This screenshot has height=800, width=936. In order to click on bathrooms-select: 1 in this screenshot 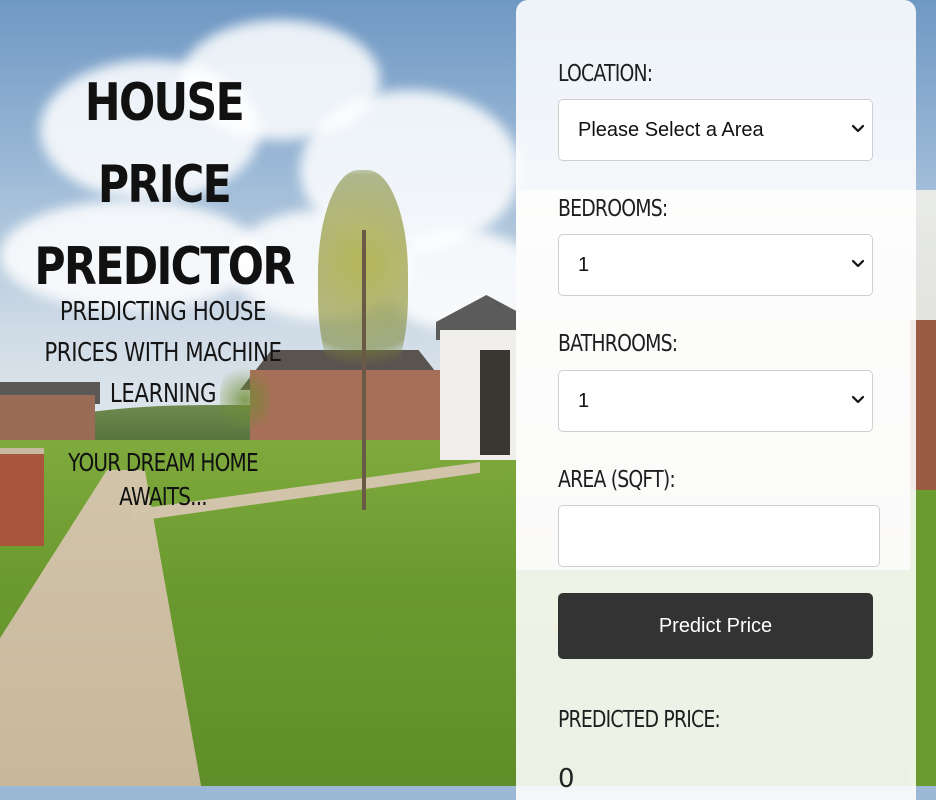, I will do `click(715, 401)`.